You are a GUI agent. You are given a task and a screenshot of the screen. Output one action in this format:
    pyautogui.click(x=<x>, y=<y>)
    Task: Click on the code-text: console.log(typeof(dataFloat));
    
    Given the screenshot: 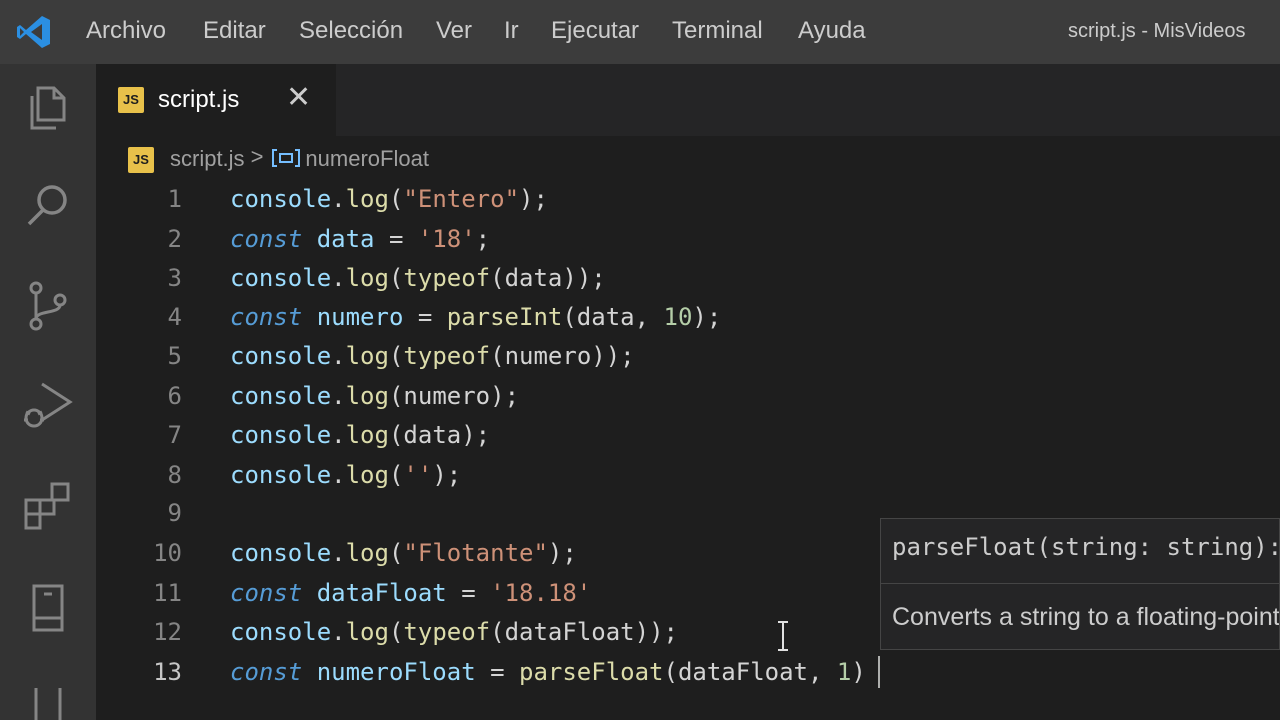 What is the action you would take?
    pyautogui.click(x=454, y=632)
    